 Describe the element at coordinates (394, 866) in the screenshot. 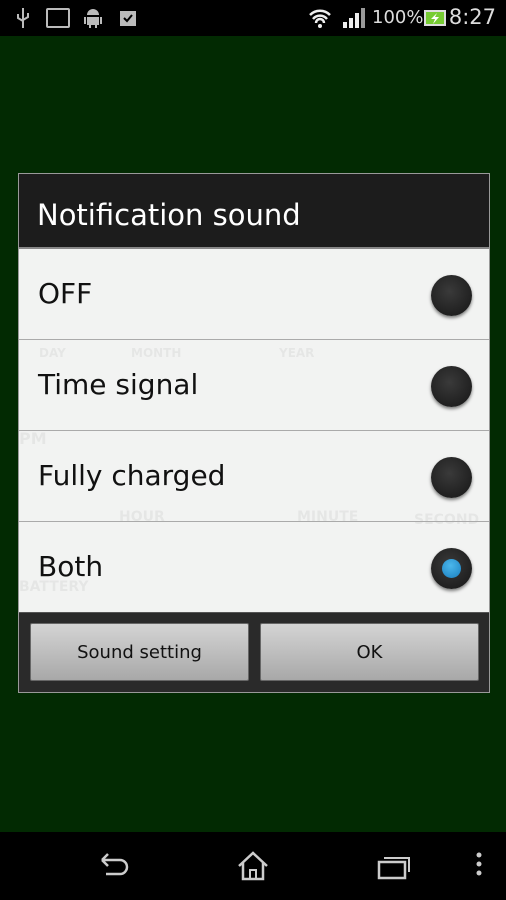

I see `recent-apps-icon` at that location.